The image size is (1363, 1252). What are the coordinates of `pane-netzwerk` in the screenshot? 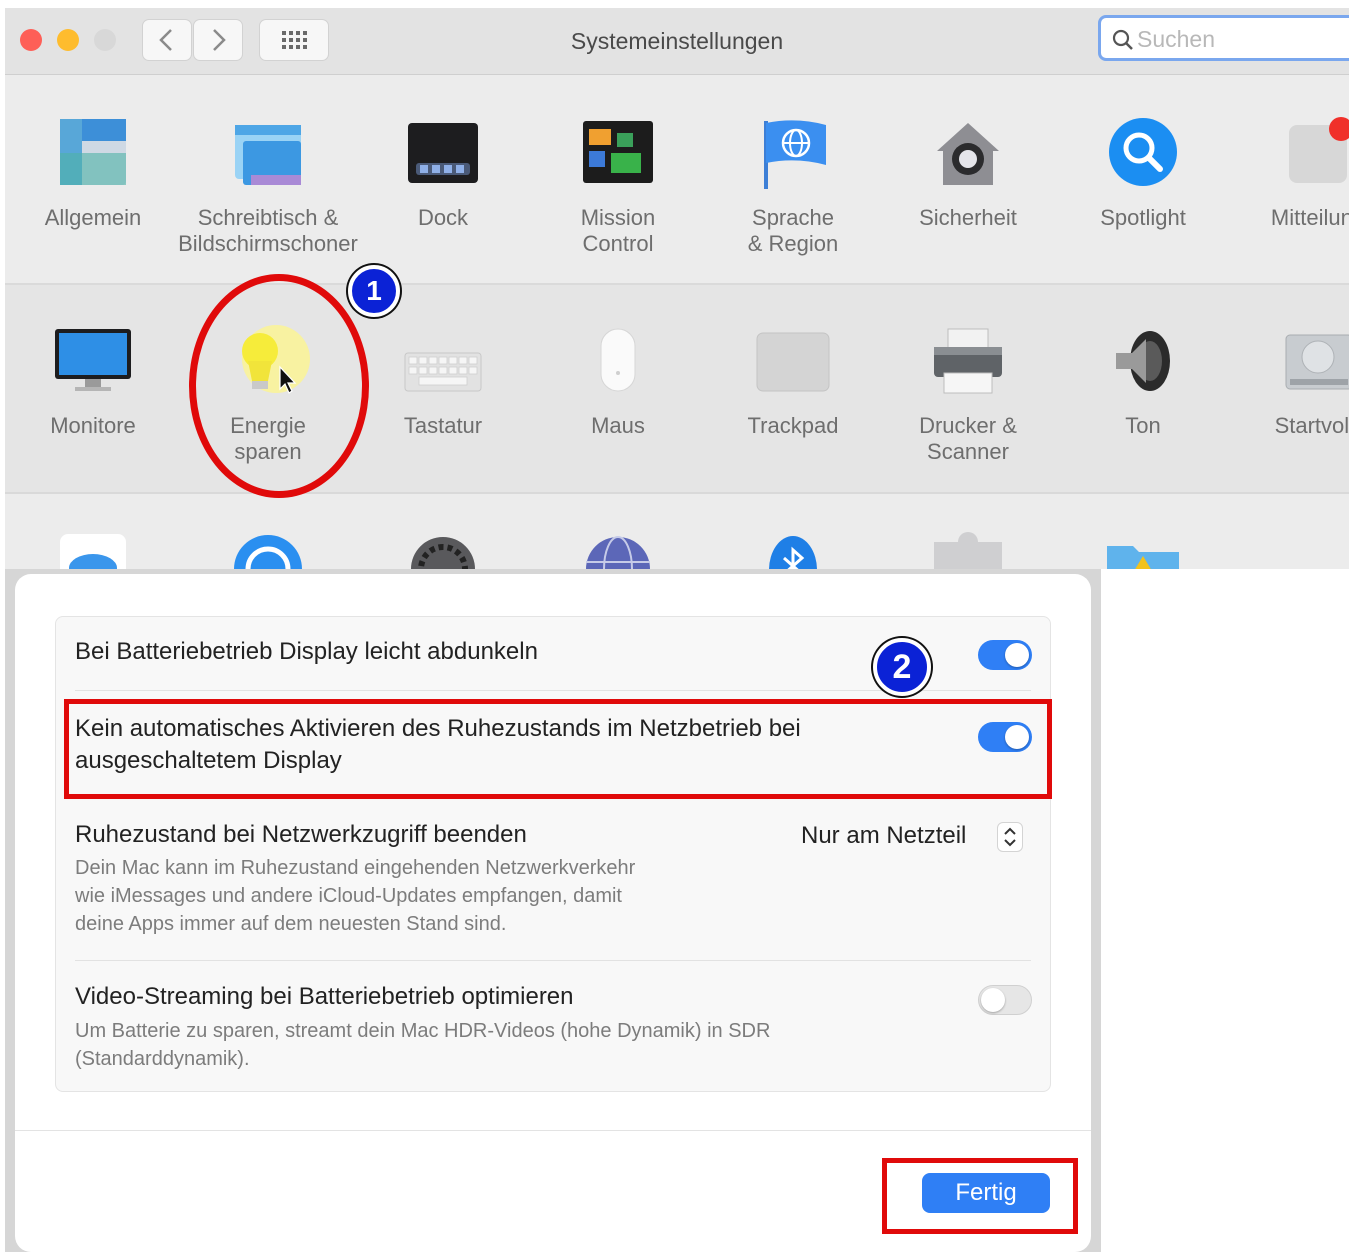 It's located at (618, 550).